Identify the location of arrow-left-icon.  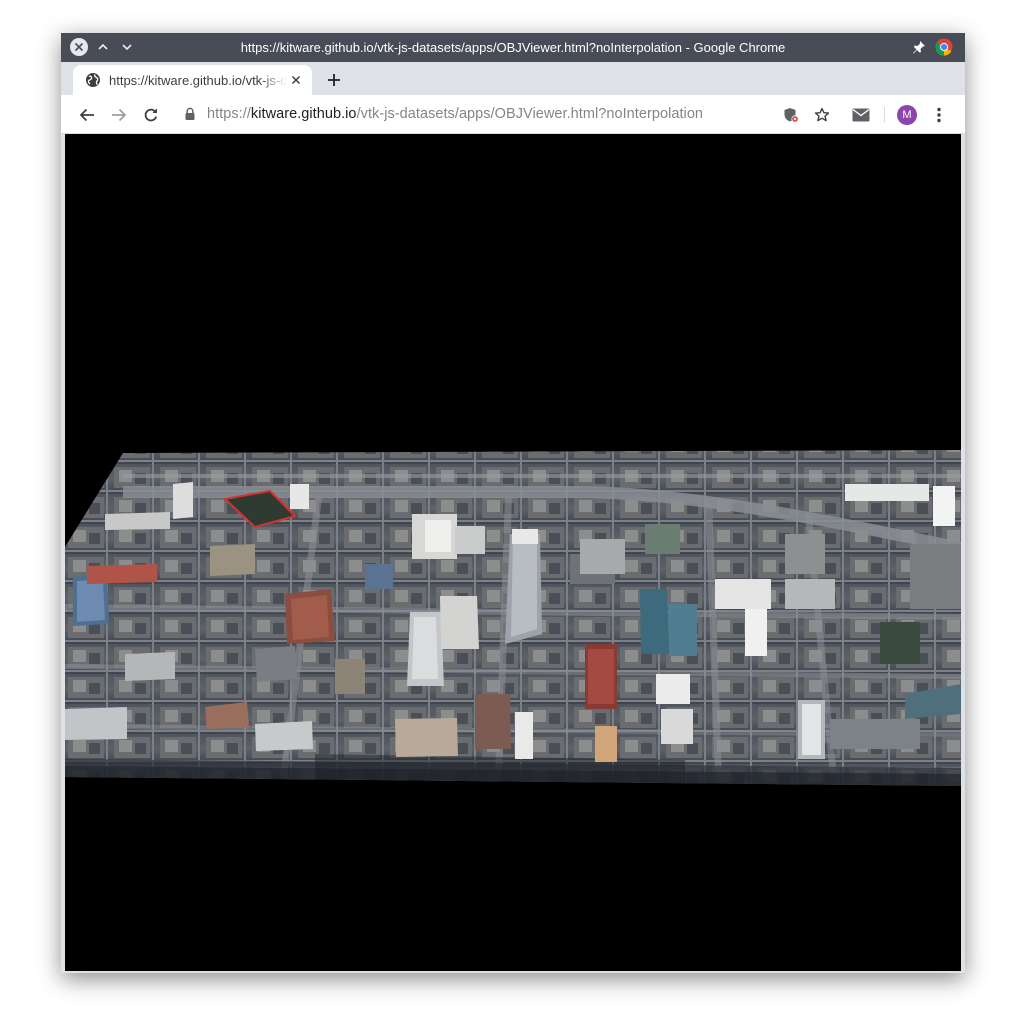
(86, 115).